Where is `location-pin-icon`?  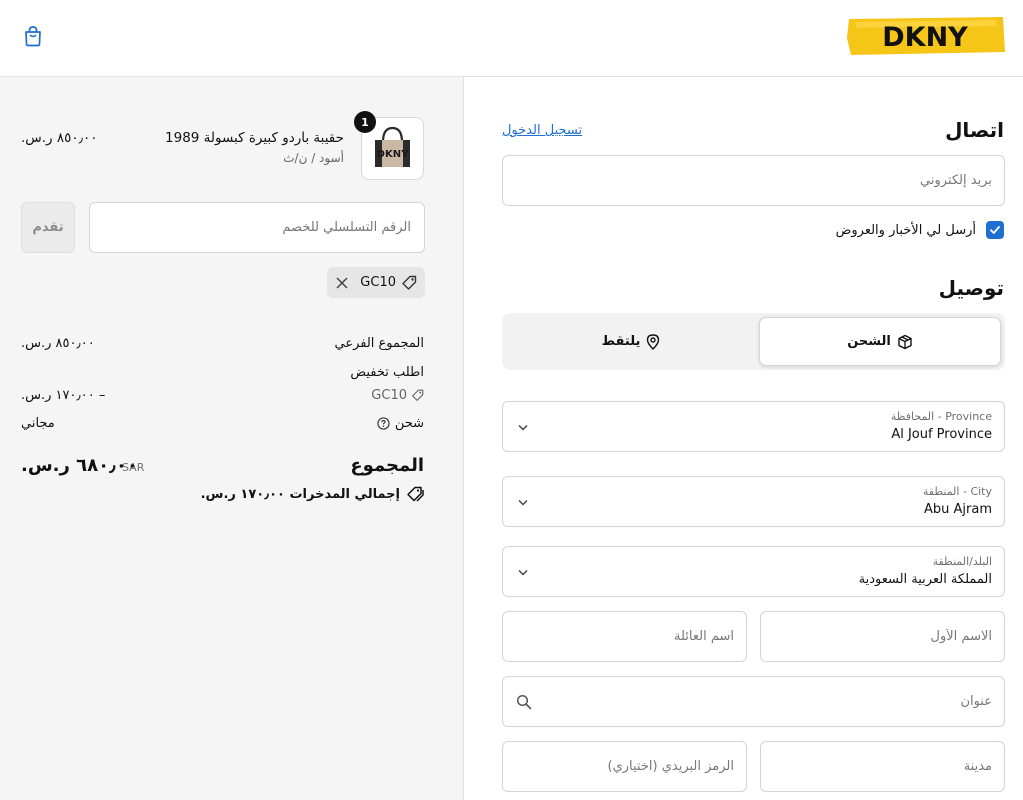 location-pin-icon is located at coordinates (653, 341).